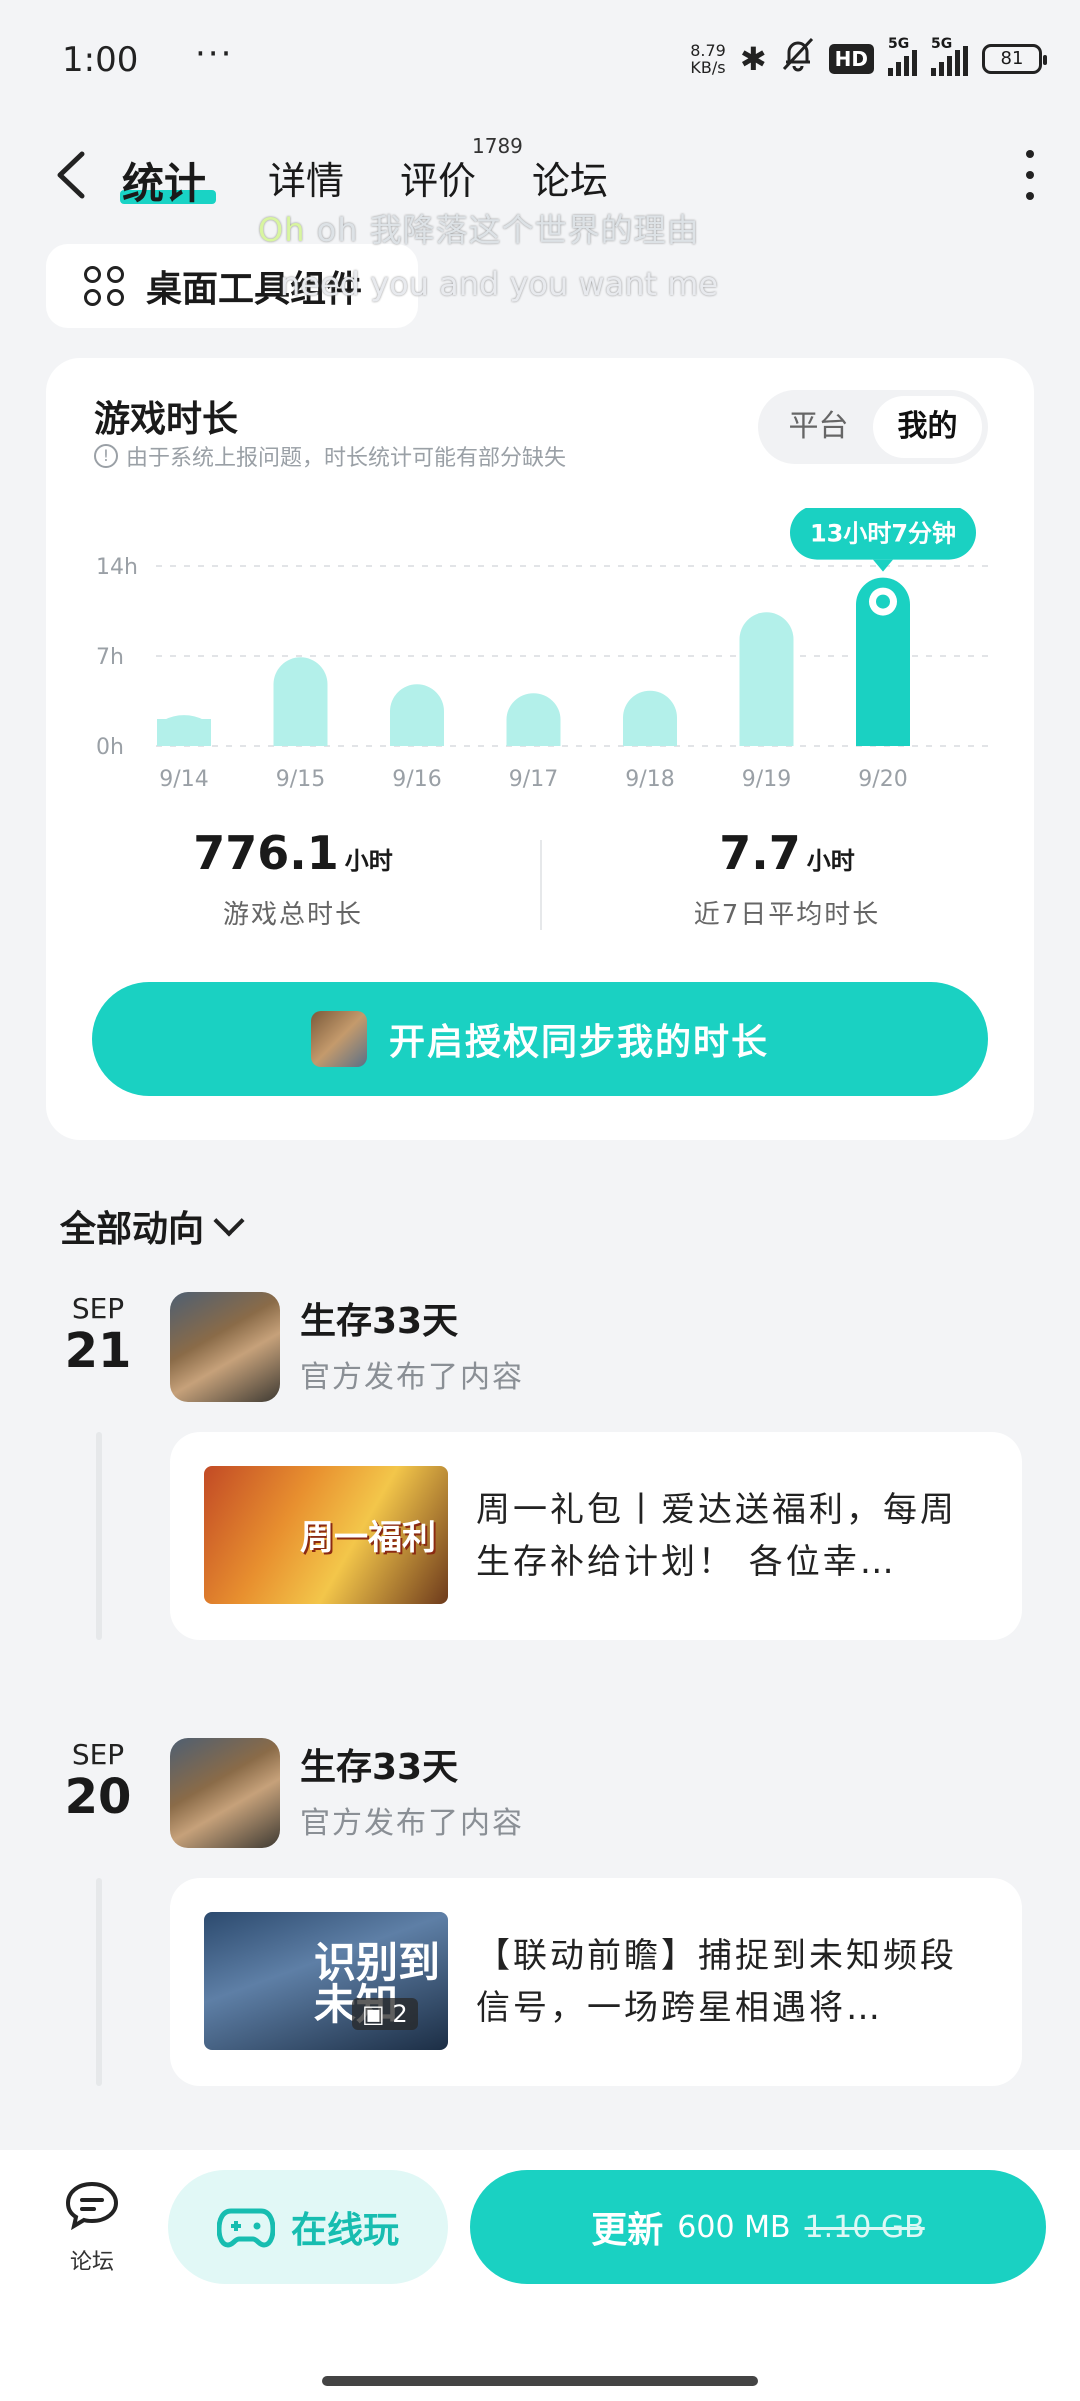 Image resolution: width=1080 pixels, height=2401 pixels. Describe the element at coordinates (540, 2381) in the screenshot. I see `home-indicator` at that location.